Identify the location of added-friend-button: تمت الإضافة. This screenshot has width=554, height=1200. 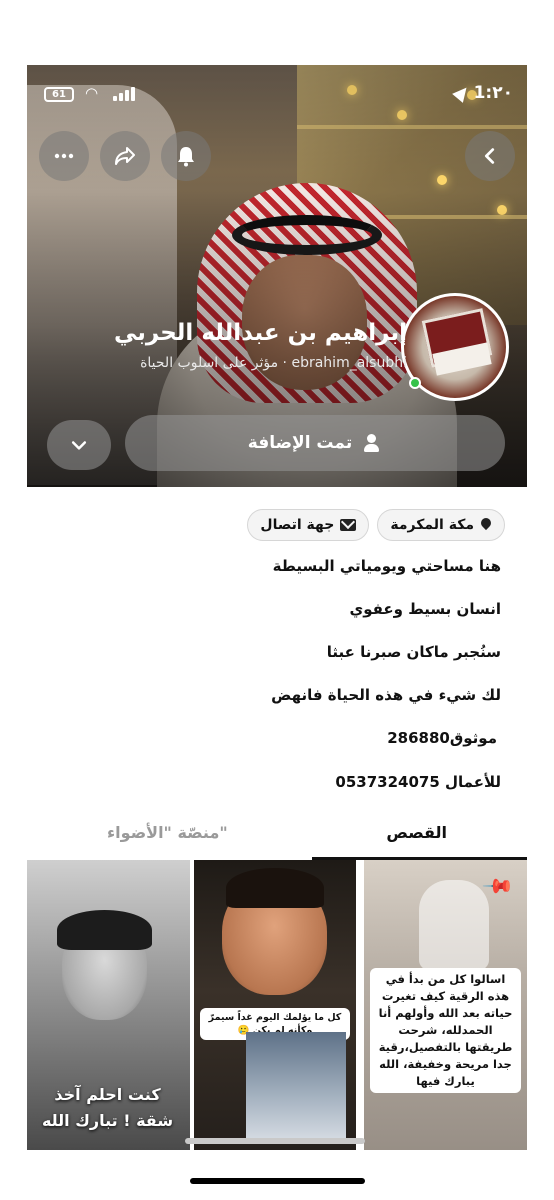
(315, 443).